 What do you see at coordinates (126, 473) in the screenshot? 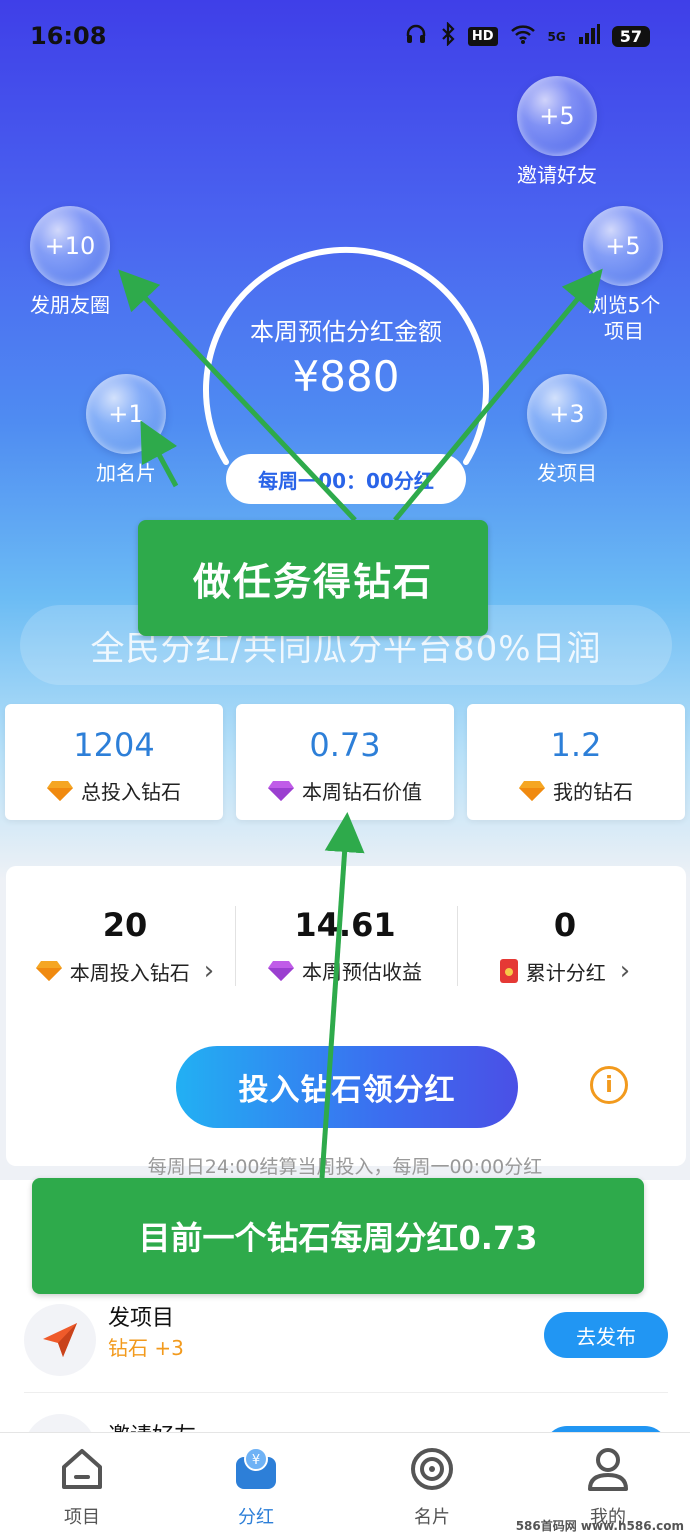
I see `bubble-label-card: 加名片` at bounding box center [126, 473].